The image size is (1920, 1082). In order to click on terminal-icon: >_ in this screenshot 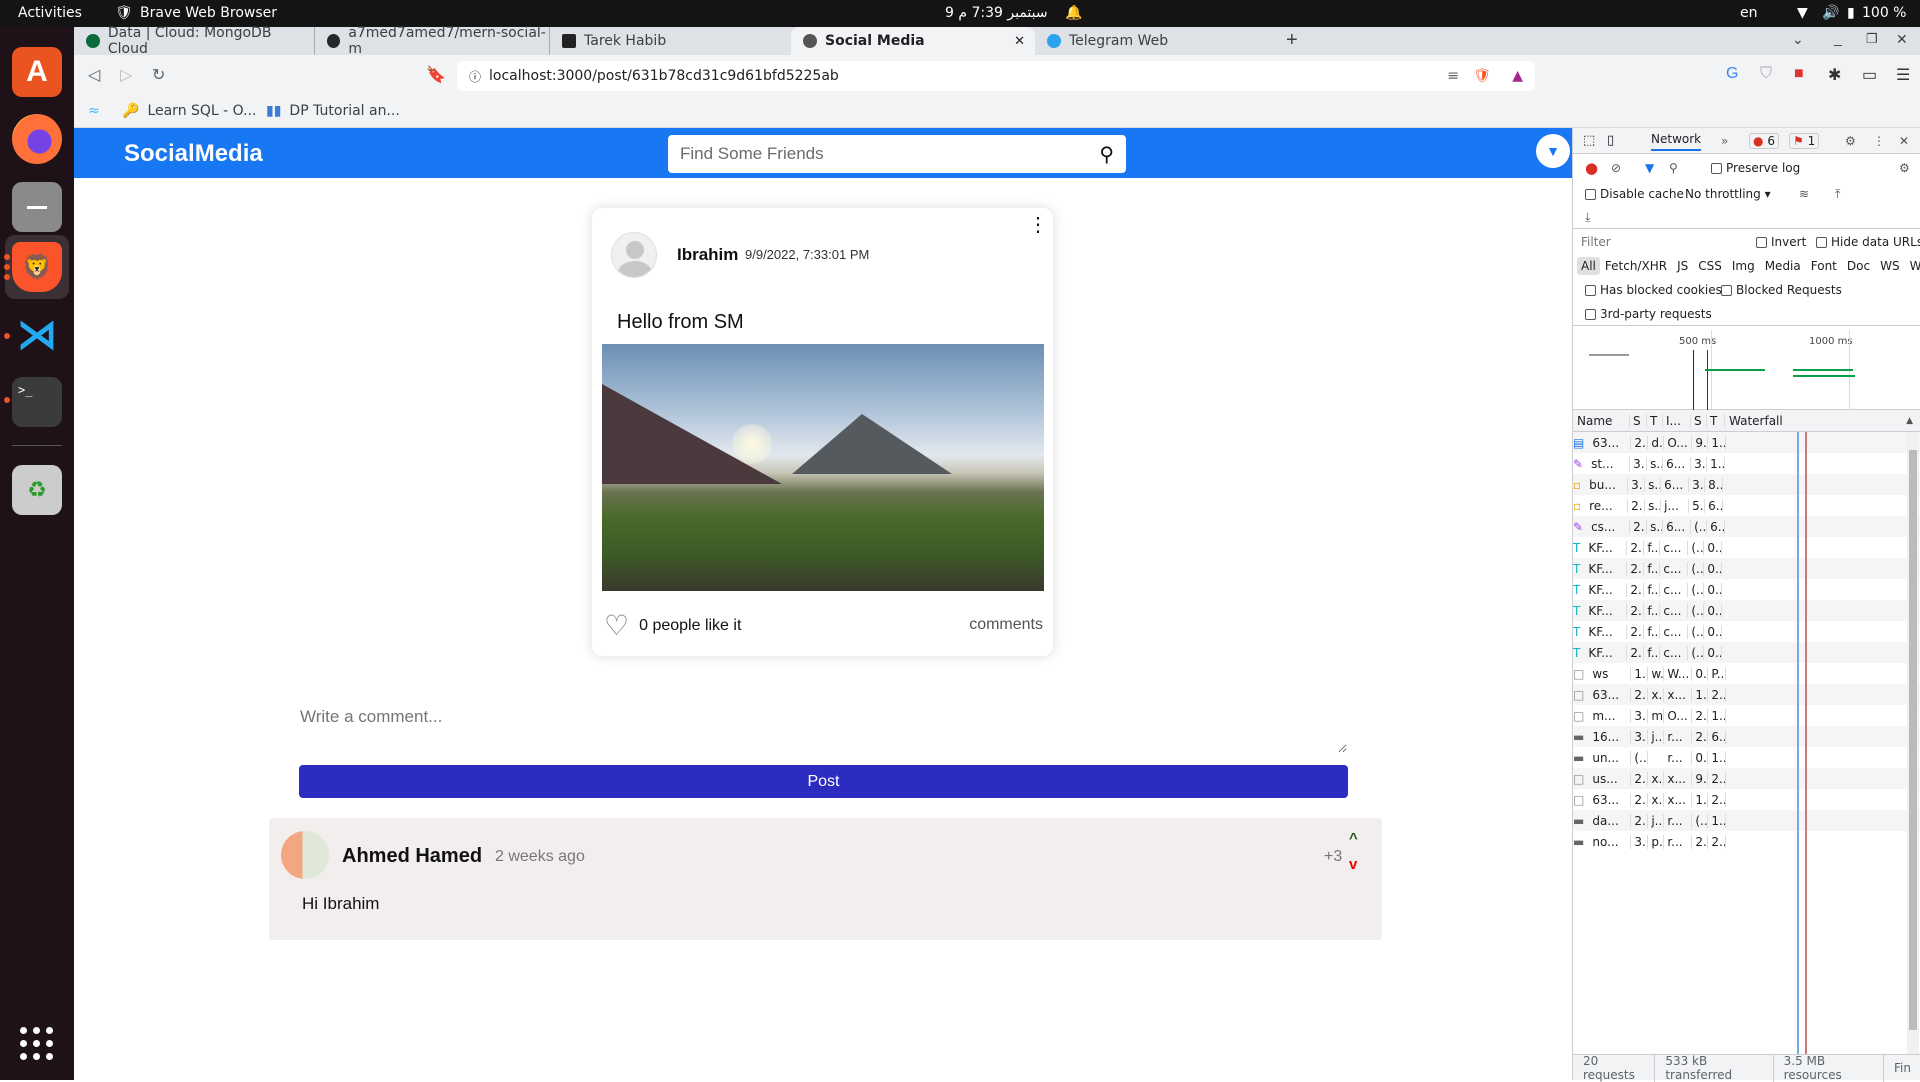, I will do `click(37, 402)`.